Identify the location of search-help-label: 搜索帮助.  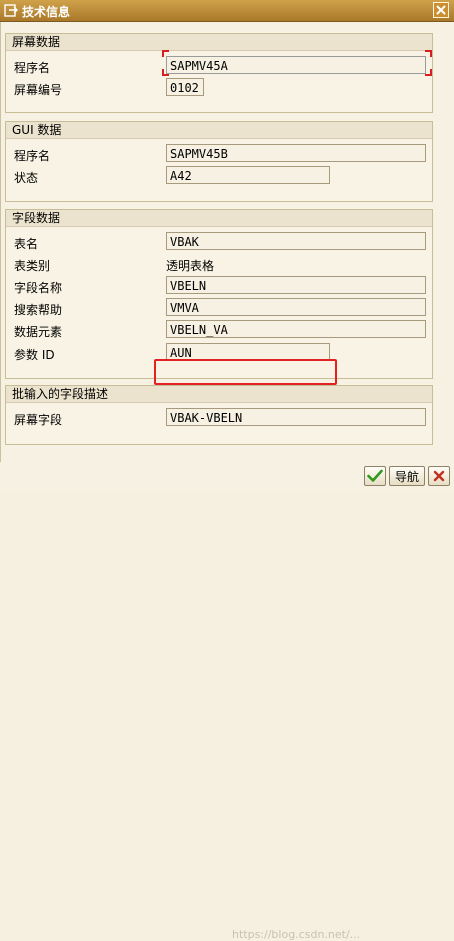
(38, 310).